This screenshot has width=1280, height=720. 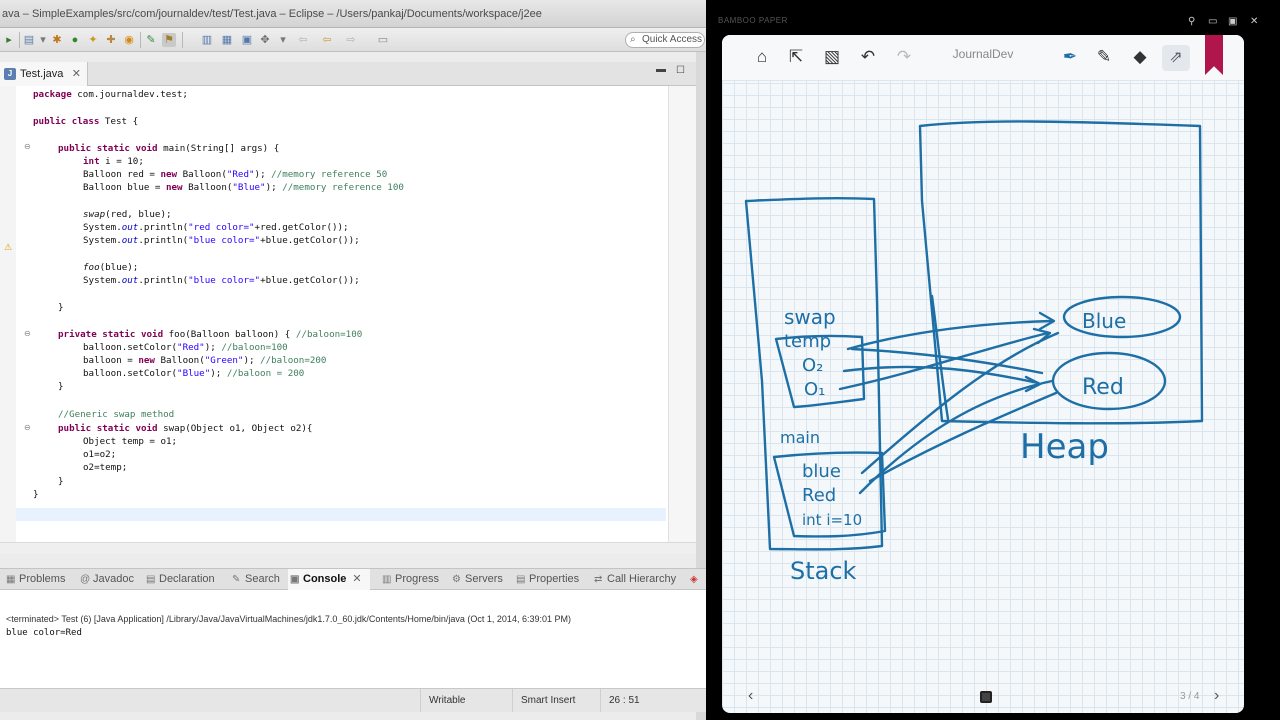 What do you see at coordinates (43, 40) in the screenshot?
I see `dropdown-icon: ▾` at bounding box center [43, 40].